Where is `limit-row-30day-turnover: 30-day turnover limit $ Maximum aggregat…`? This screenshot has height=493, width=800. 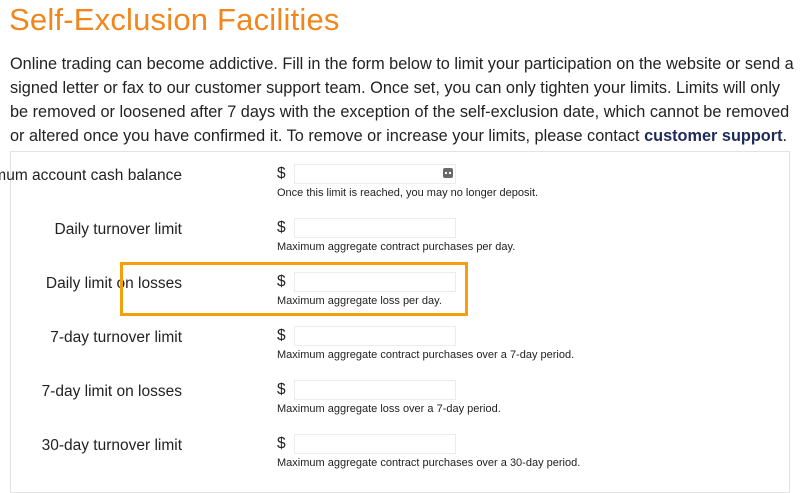 limit-row-30day-turnover: 30-day turnover limit $ Maximum aggregat… is located at coordinates (361, 449).